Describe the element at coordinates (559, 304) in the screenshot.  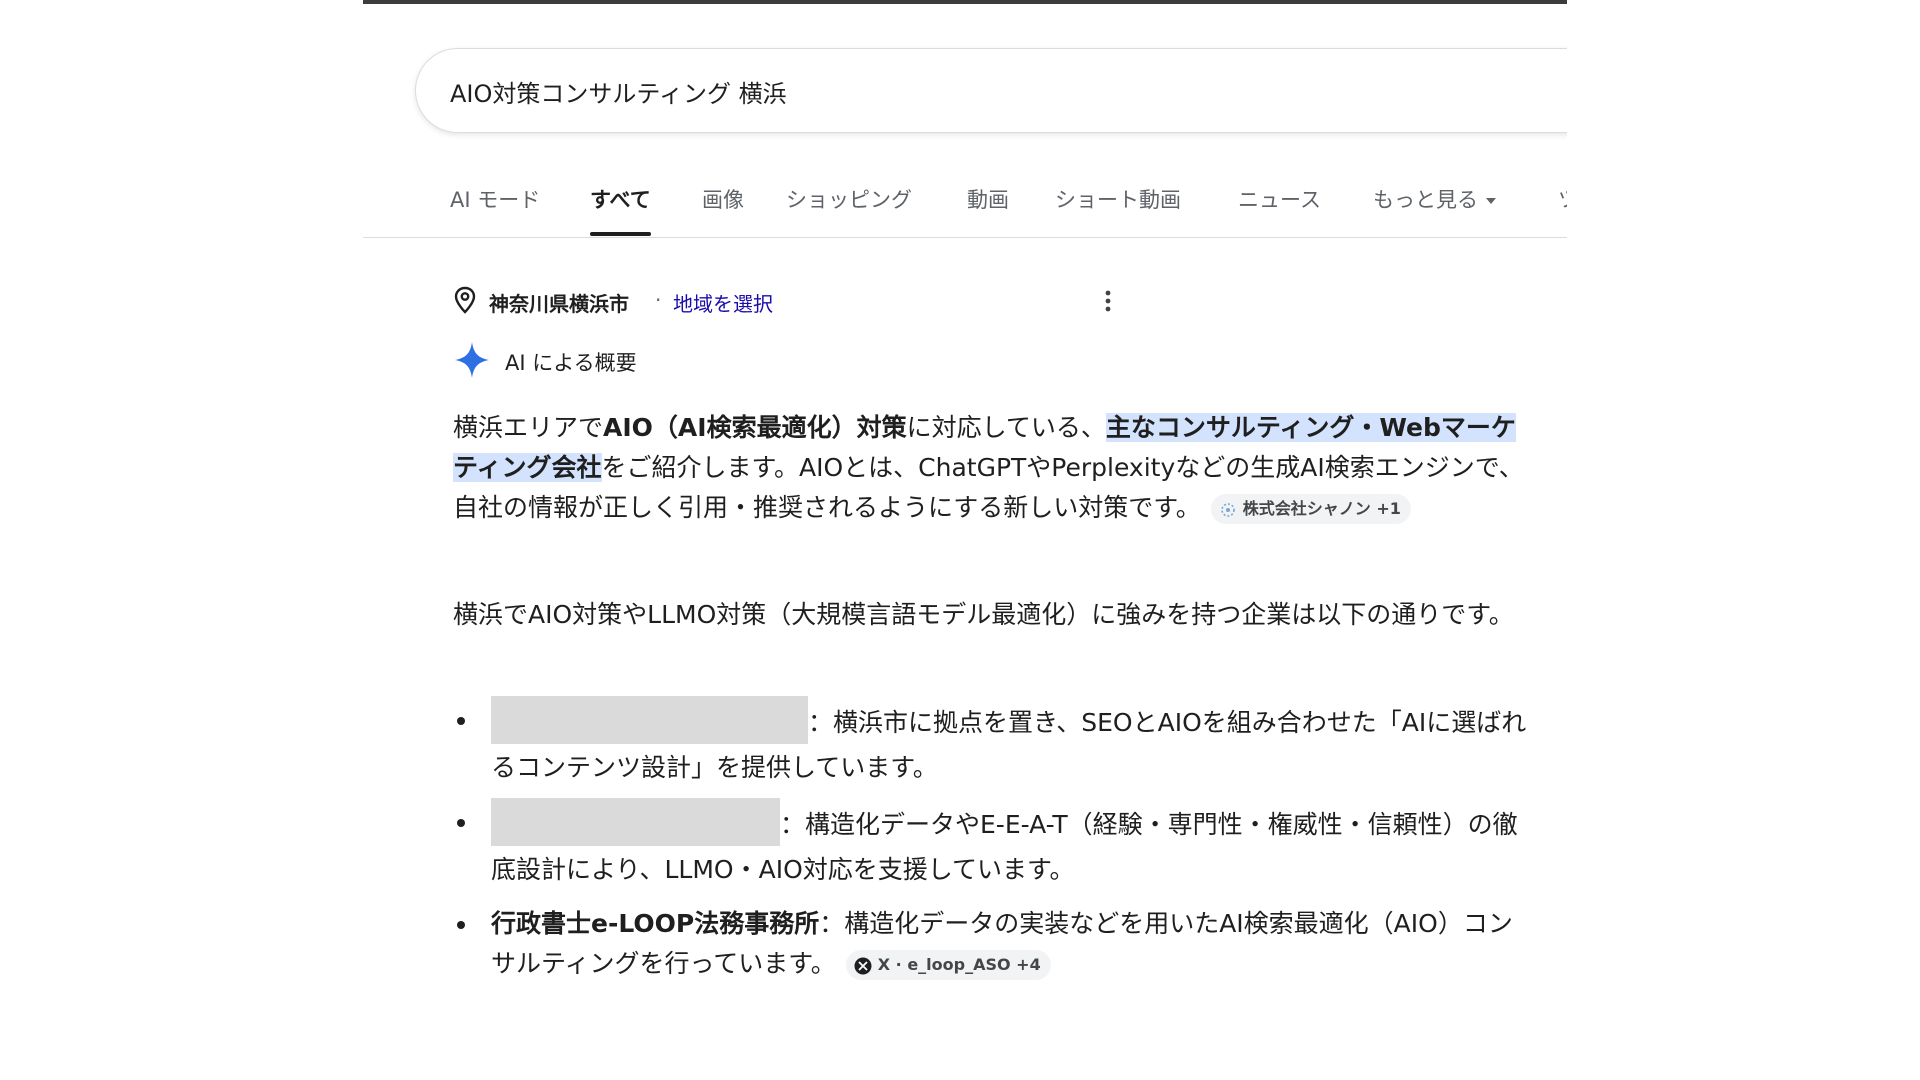
I see `location-name: 神奈川県横浜市` at that location.